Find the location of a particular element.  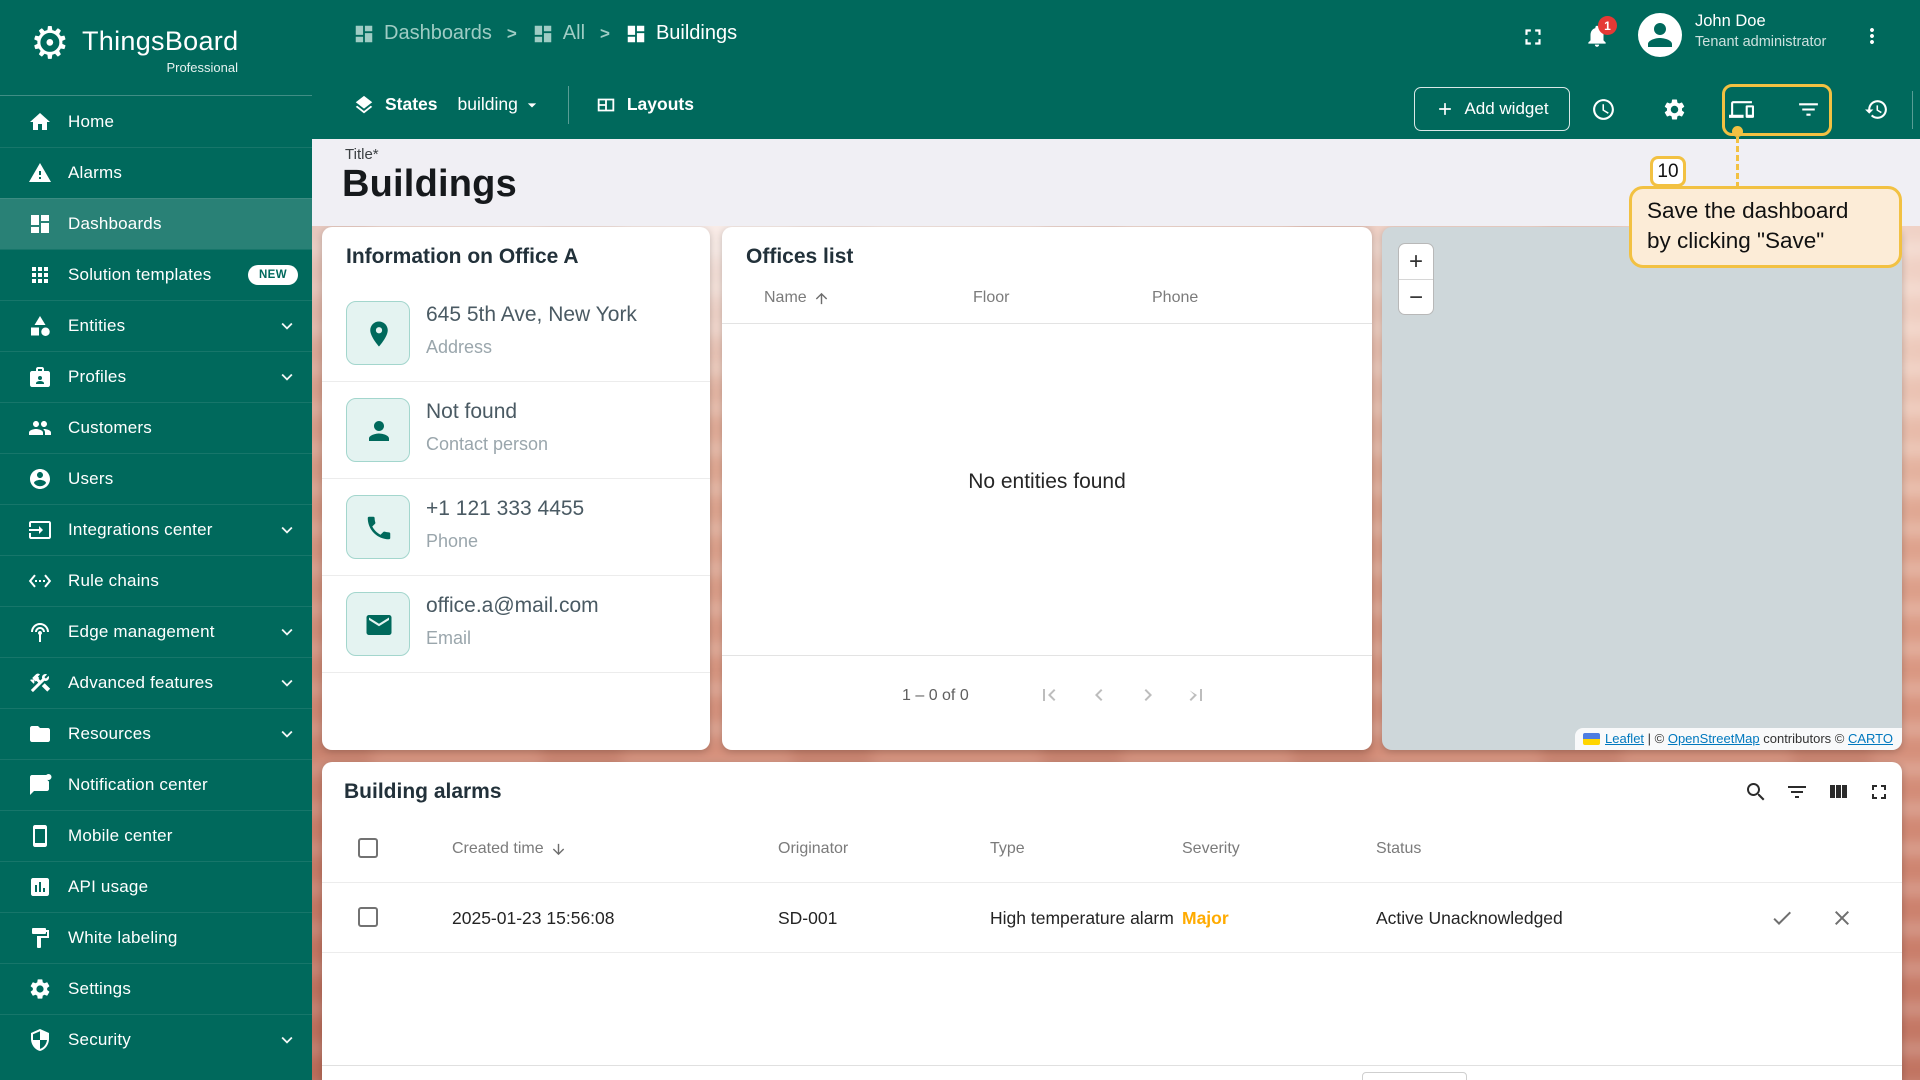

info-value: +1 121 333 4455 is located at coordinates (505, 508).